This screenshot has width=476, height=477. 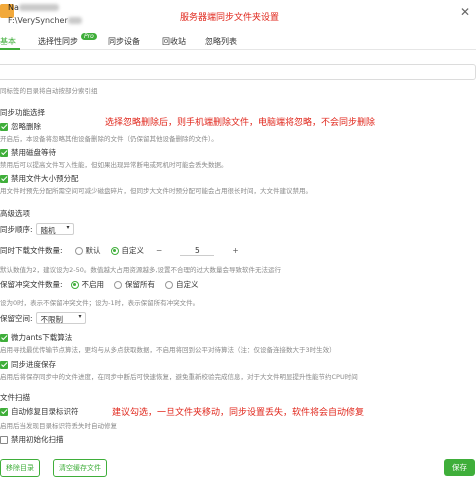 I want to click on disable-disk-wait-hint: 禁用后可以提高文件写入性能，但如果出现异常断电或死机时可能会丢失数据。, so click(x=114, y=165).